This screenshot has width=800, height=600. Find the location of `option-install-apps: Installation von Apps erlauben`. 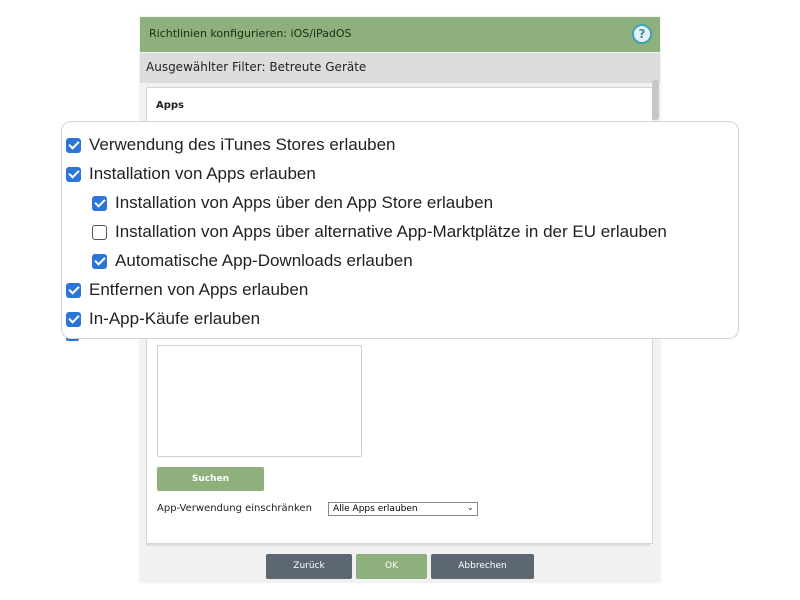

option-install-apps: Installation von Apps erlauben is located at coordinates (191, 174).